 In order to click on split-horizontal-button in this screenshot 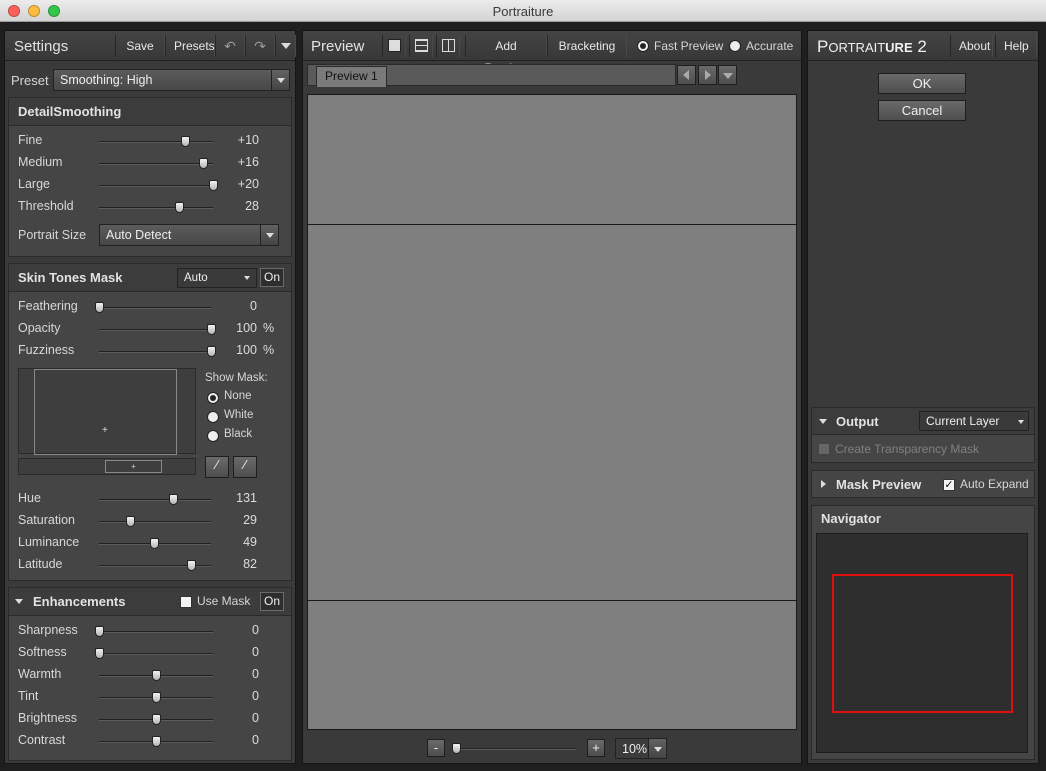, I will do `click(421, 46)`.